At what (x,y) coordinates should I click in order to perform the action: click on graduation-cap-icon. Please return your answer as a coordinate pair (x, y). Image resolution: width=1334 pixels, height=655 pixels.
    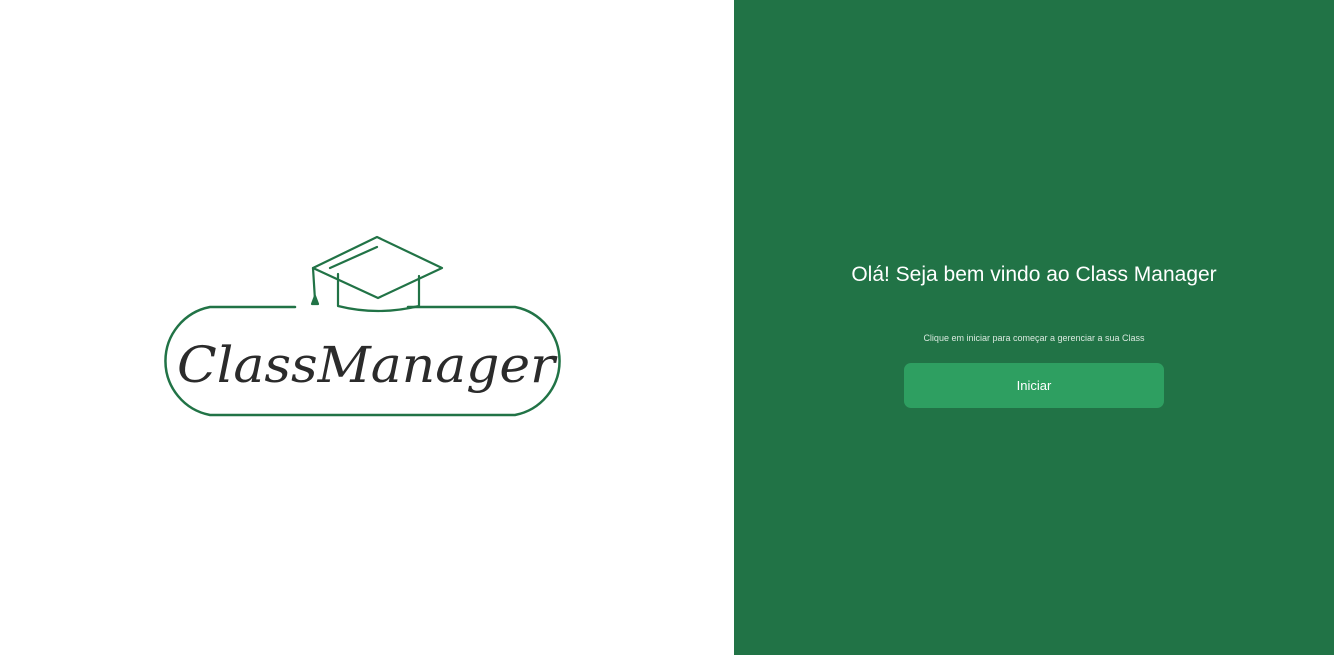
    Looking at the image, I should click on (377, 274).